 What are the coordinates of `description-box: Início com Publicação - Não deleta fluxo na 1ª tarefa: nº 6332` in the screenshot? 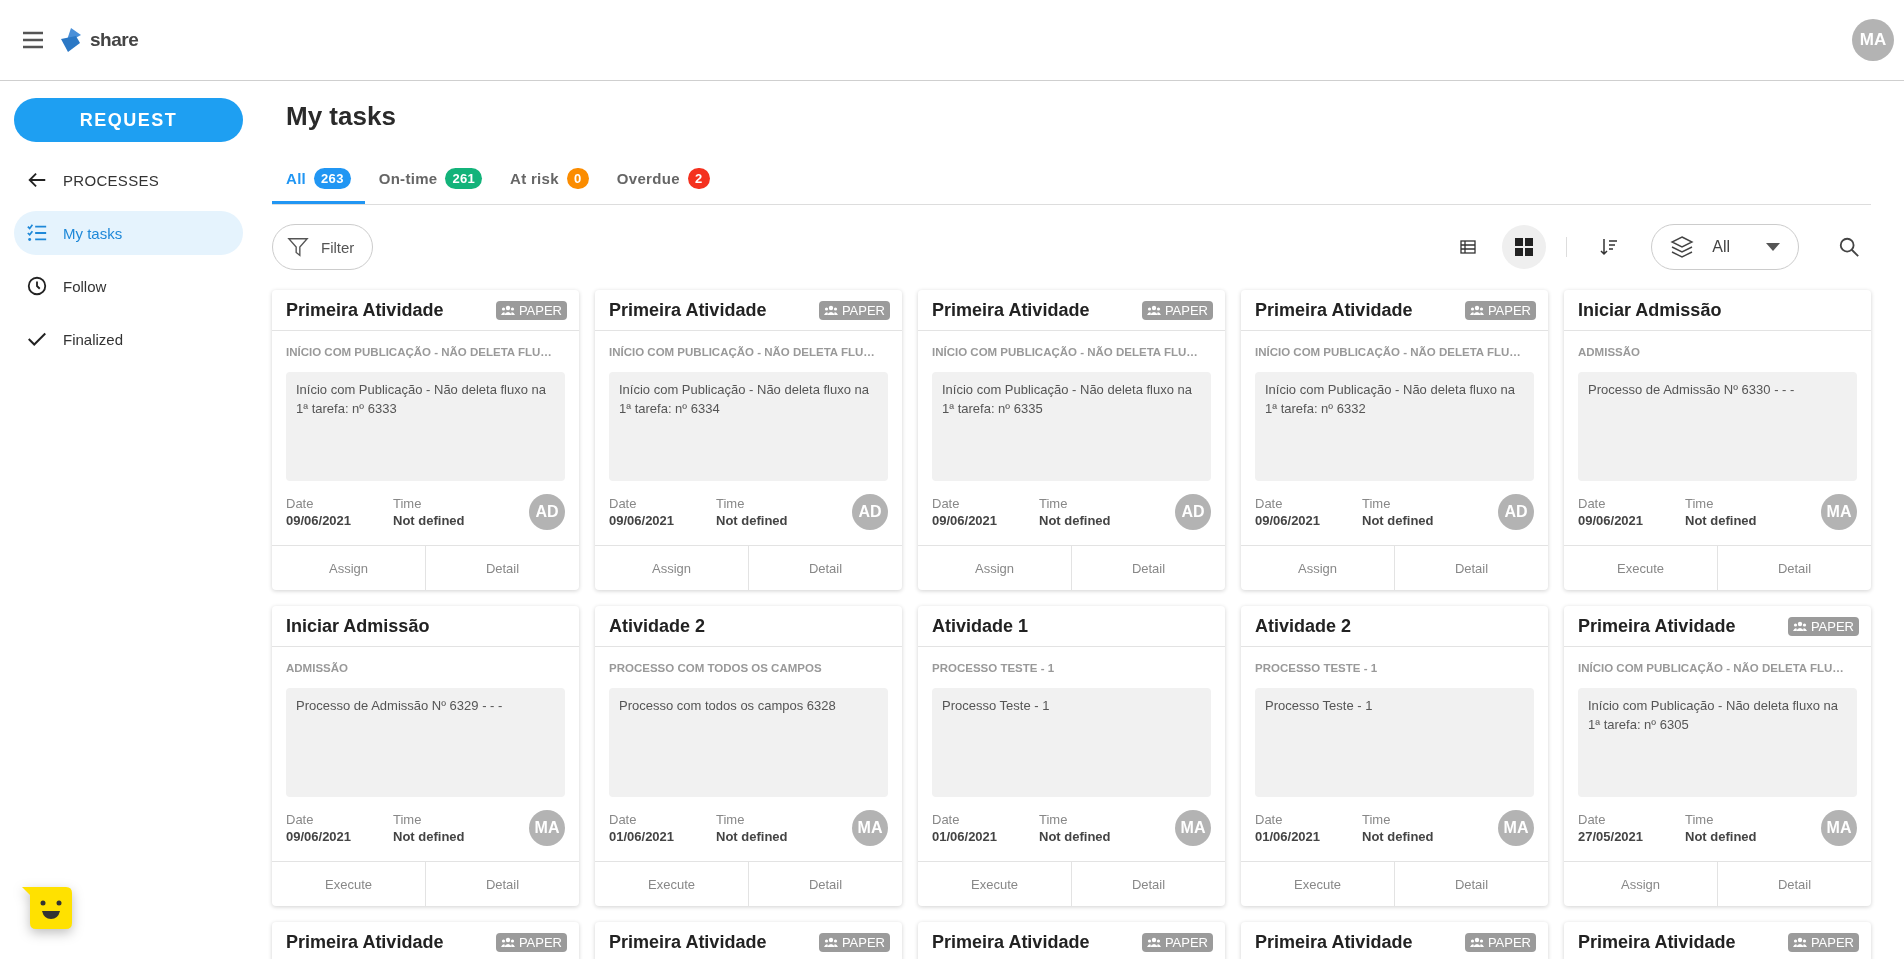 It's located at (1394, 426).